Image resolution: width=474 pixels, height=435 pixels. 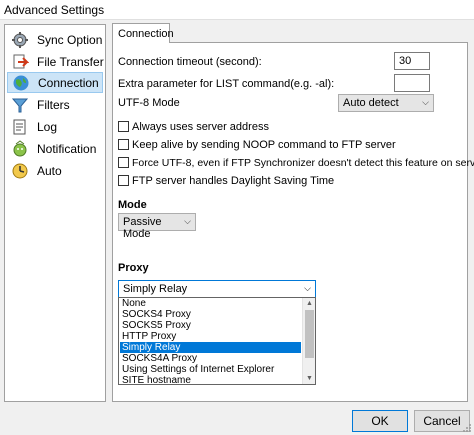 I want to click on sidebar-item-label: Sync Option, so click(x=70, y=39).